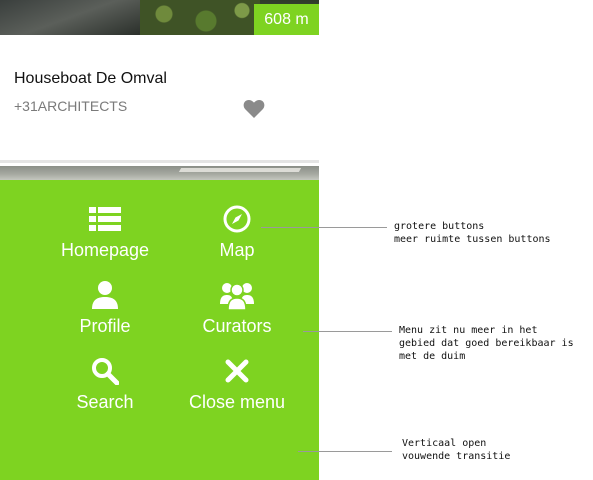 The width and height of the screenshot is (593, 480). I want to click on group-icon, so click(237, 295).